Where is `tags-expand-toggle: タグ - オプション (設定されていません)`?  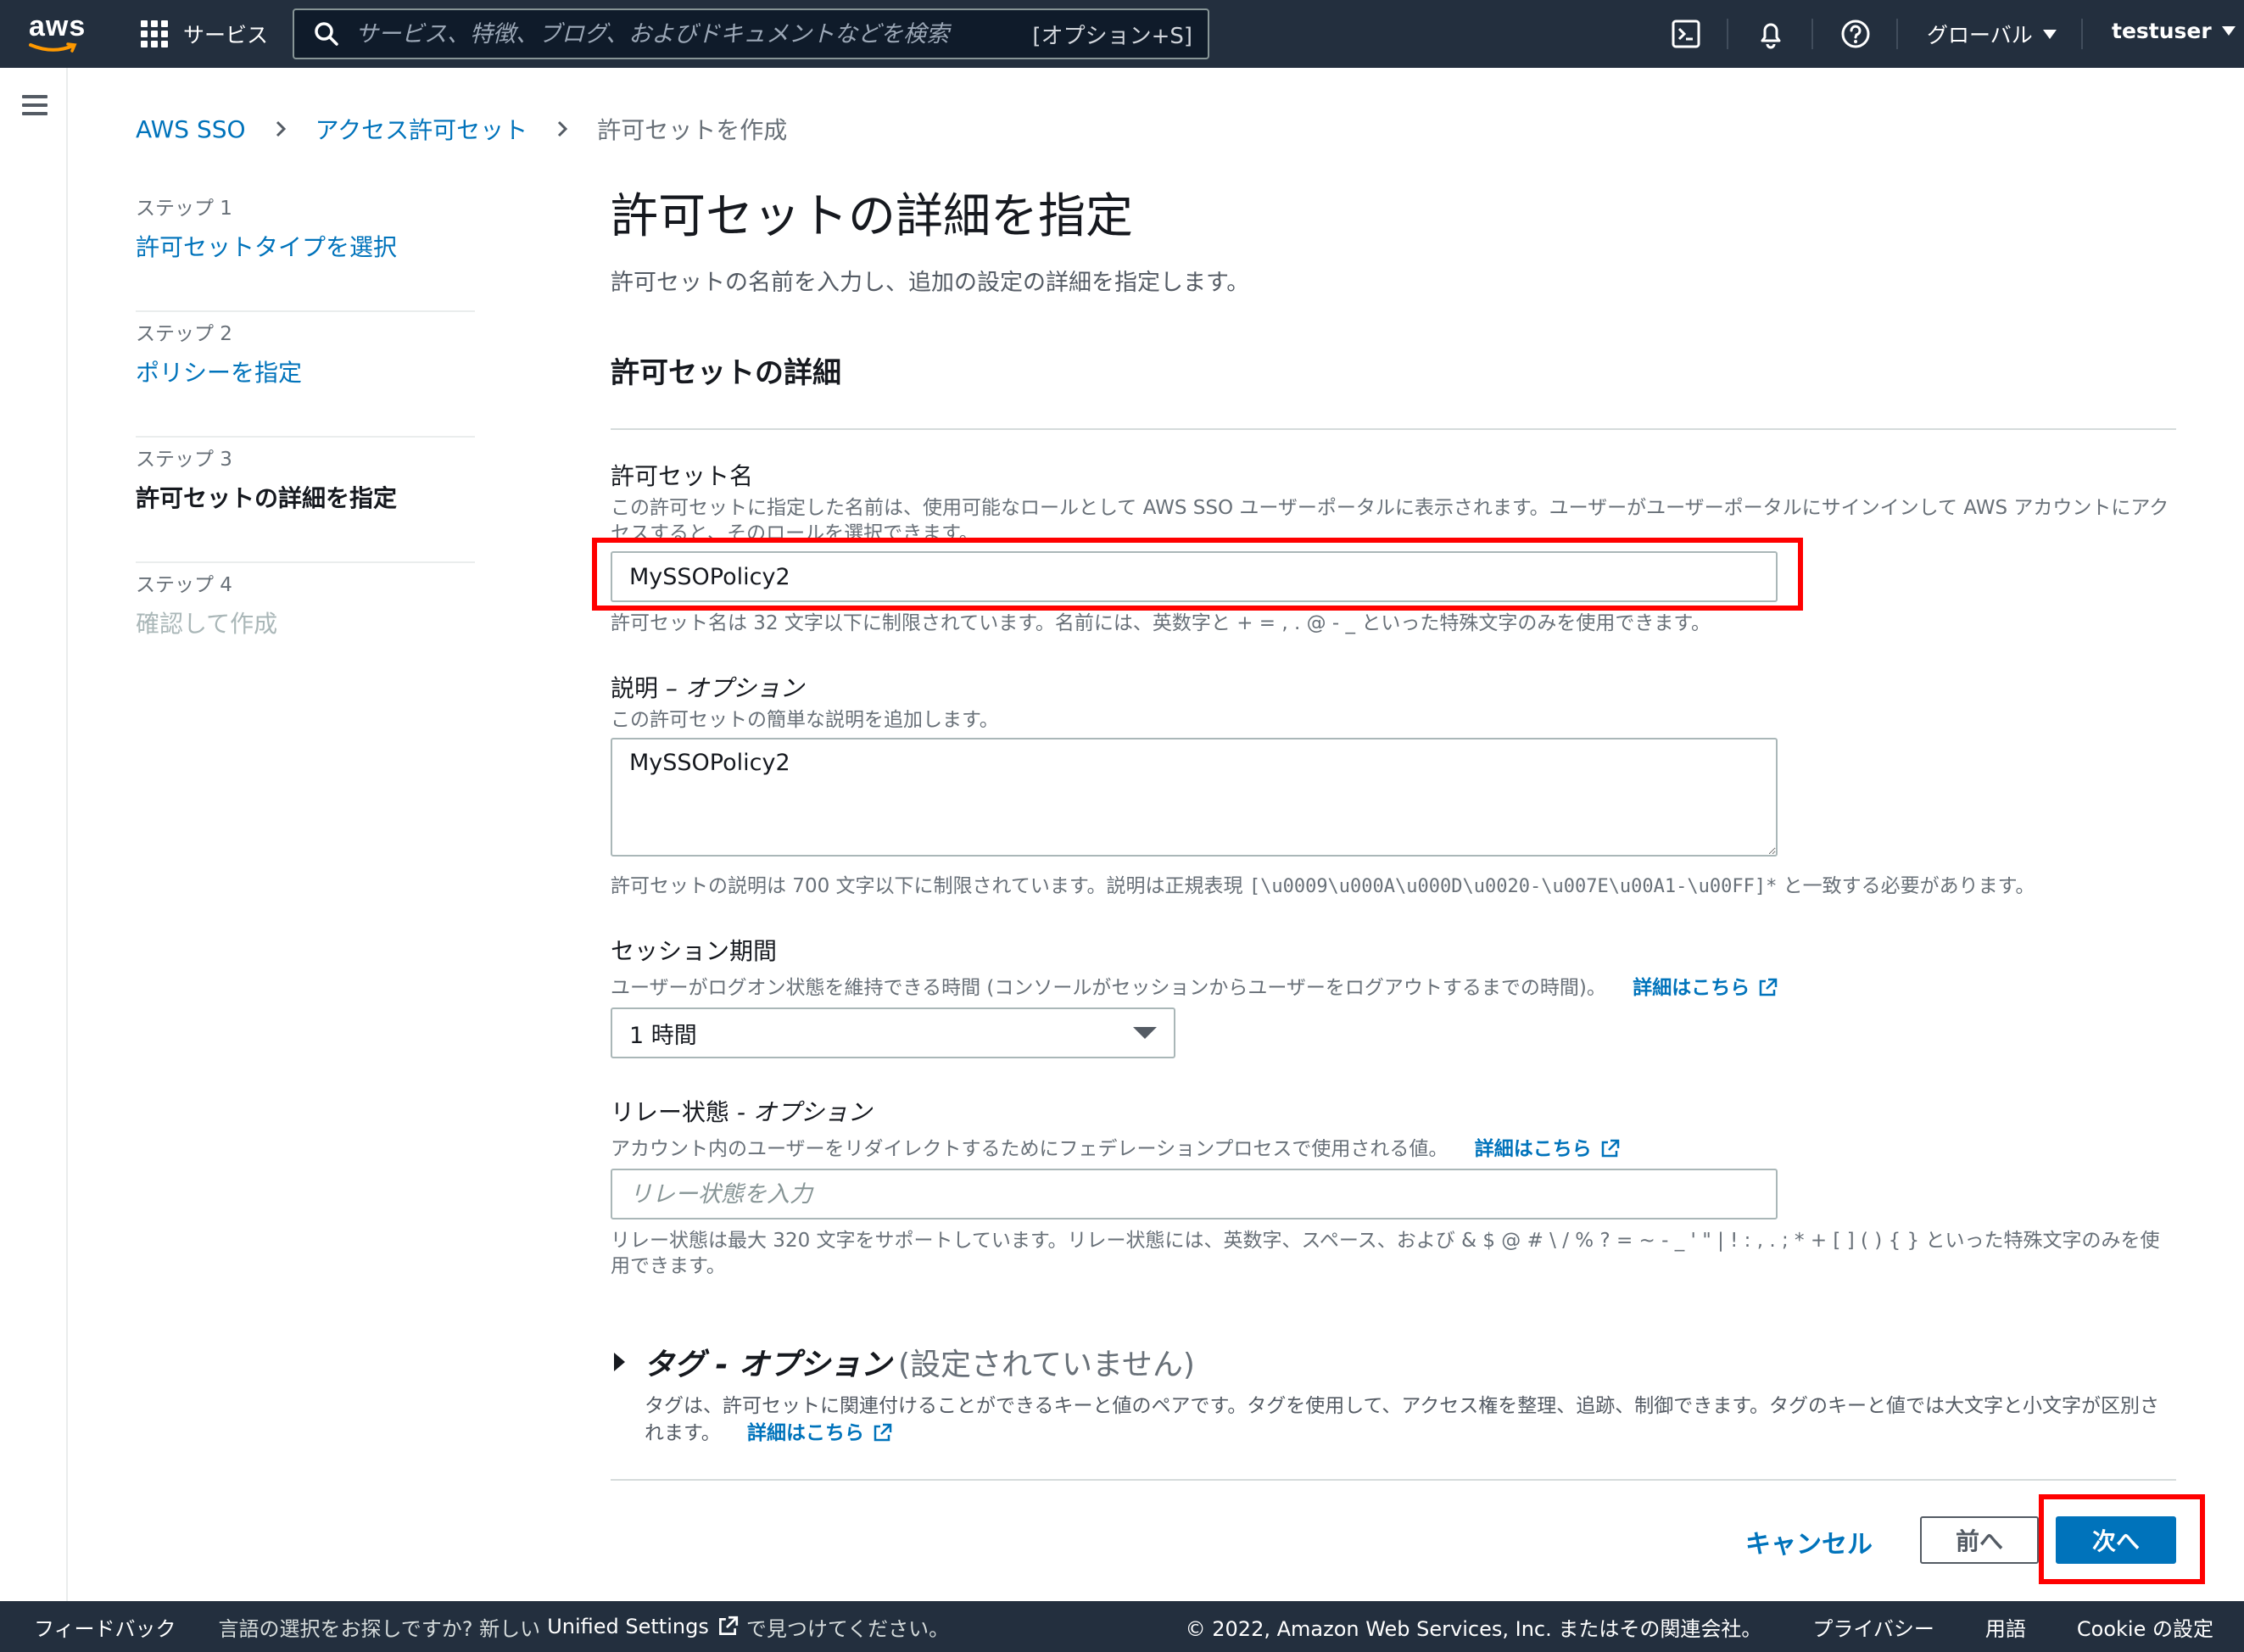
tags-expand-toggle: タグ - オプション (設定されていません) is located at coordinates (1393, 1362).